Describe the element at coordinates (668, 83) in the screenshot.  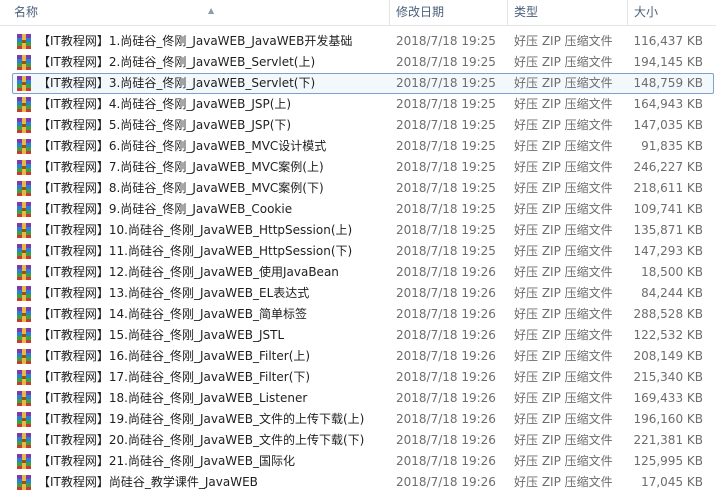
I see `file-size: 148,759 KB` at that location.